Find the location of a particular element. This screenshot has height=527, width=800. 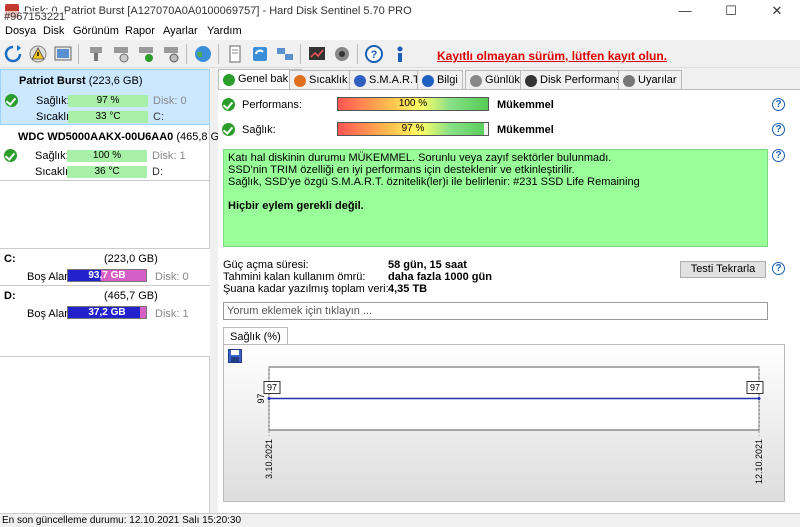

tab-alerts: Uyarılar is located at coordinates (650, 79).